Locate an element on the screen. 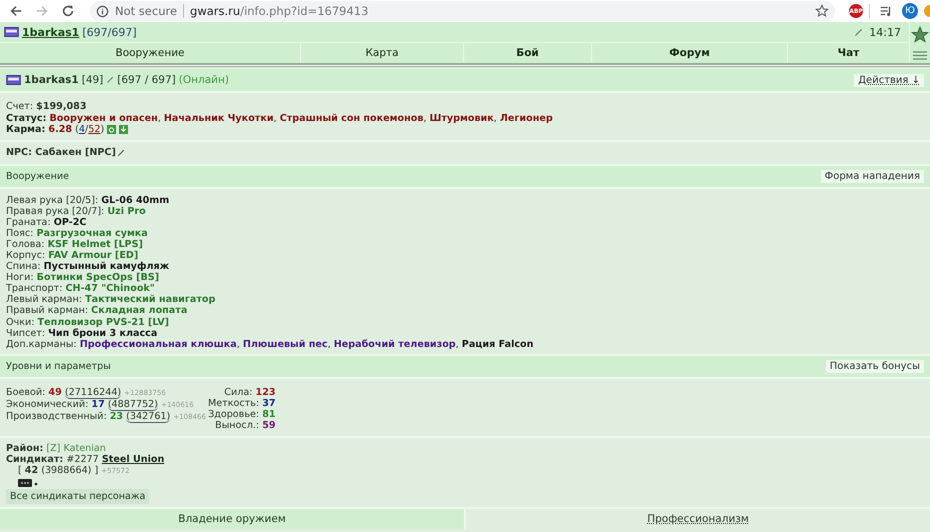  syndicate-level: [ 42 (3988664) ] is located at coordinates (58, 470).